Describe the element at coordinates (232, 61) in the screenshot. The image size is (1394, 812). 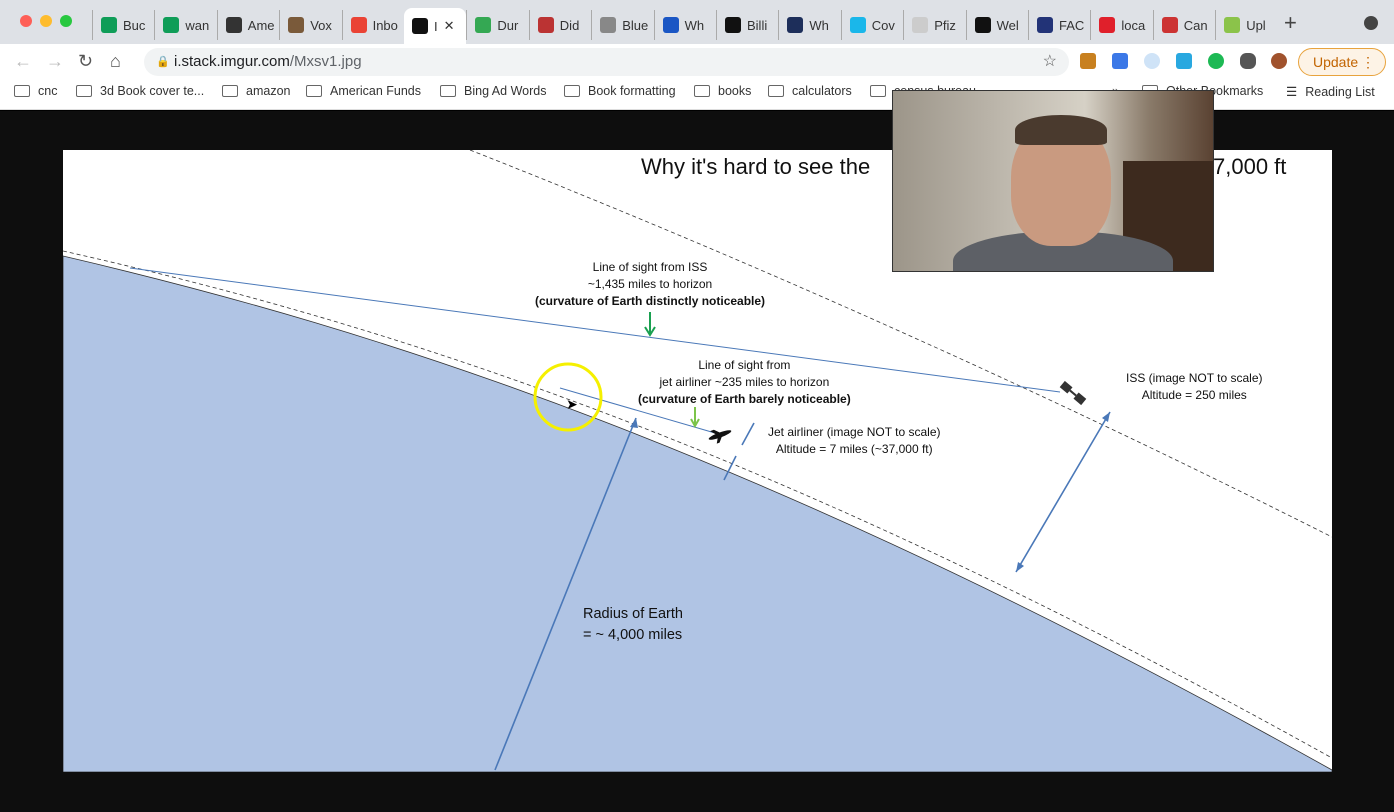
I see `url-host: i.stack.imgur.com` at that location.